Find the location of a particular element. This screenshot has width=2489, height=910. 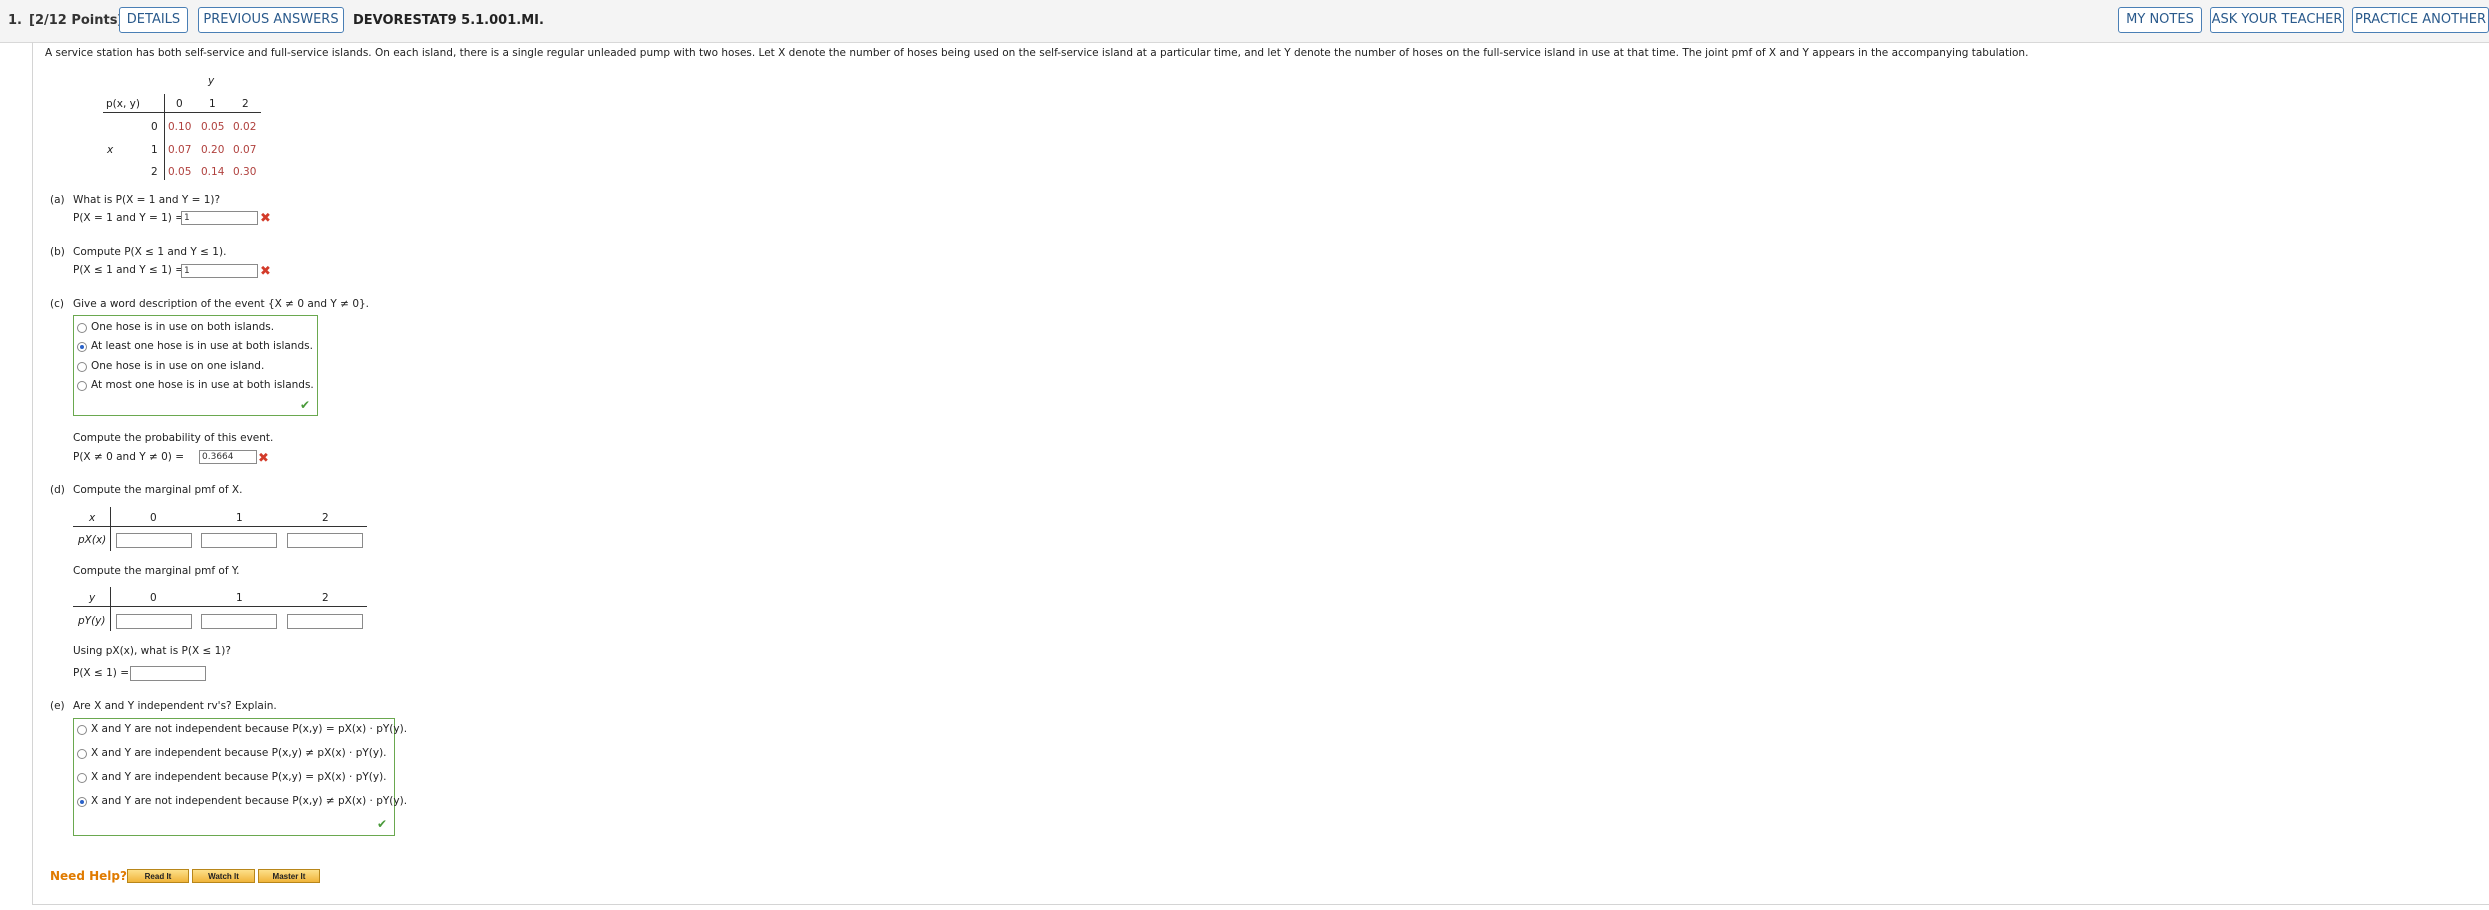

cell-0-1: 0.05 is located at coordinates (213, 127).